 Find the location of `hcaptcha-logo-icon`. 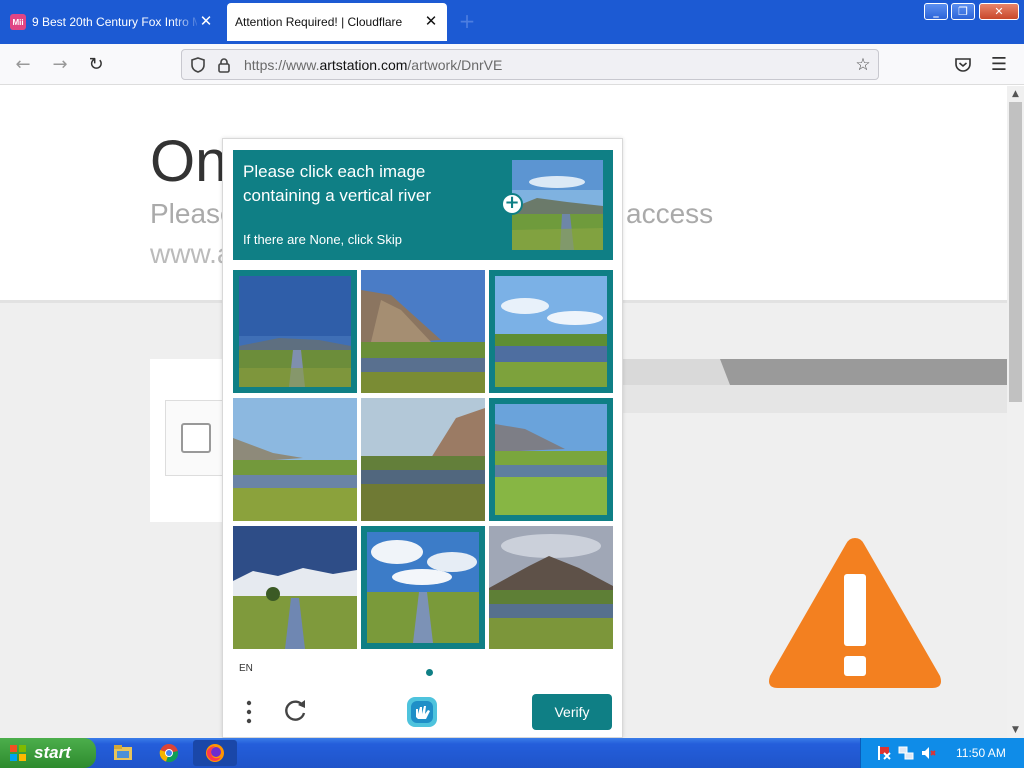

hcaptcha-logo-icon is located at coordinates (422, 712).